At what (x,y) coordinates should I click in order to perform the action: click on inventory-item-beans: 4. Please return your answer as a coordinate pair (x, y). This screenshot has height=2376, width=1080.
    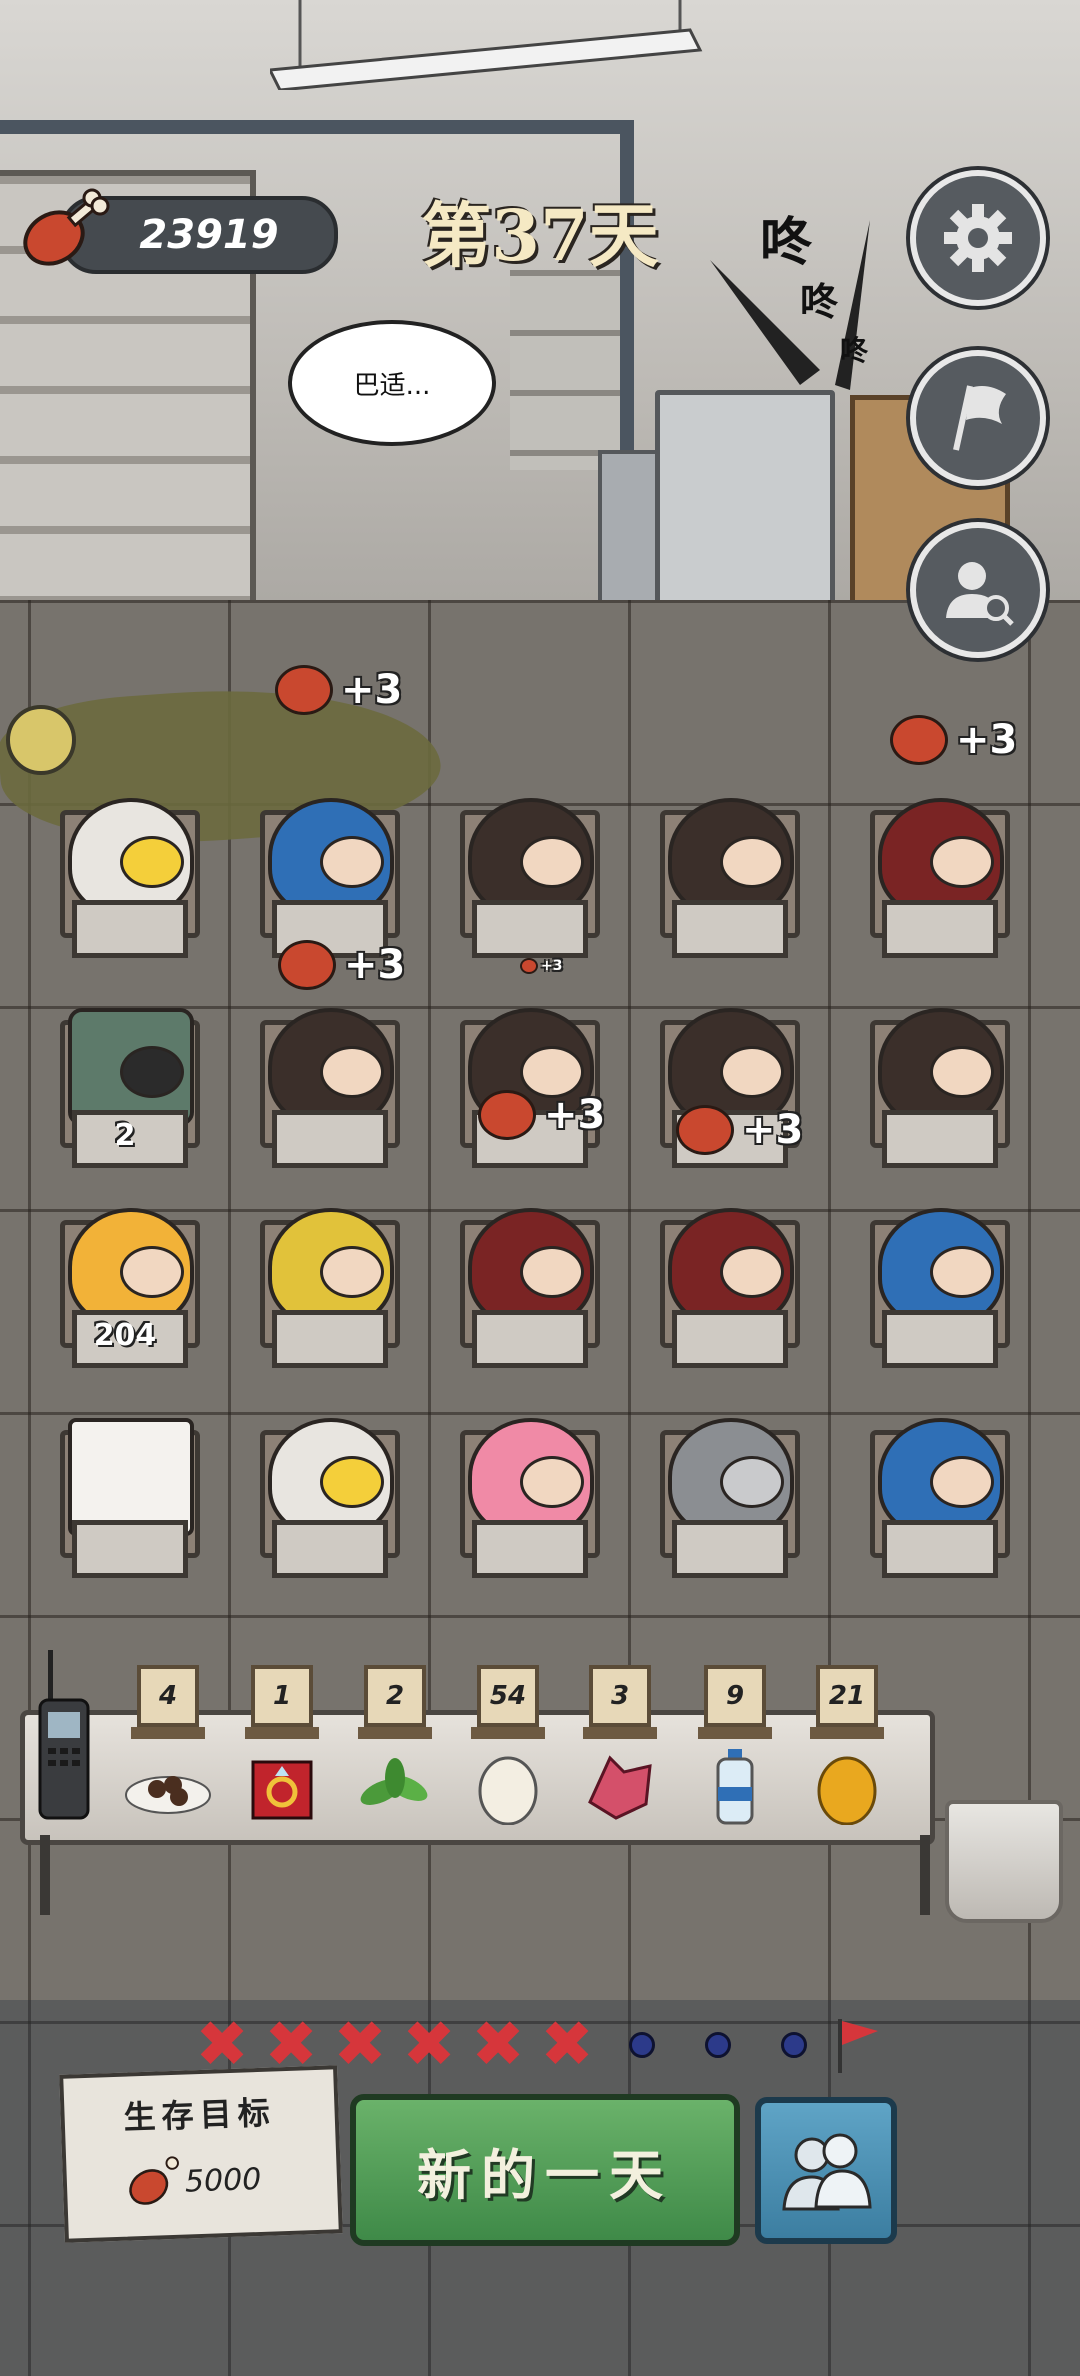
    Looking at the image, I should click on (168, 1745).